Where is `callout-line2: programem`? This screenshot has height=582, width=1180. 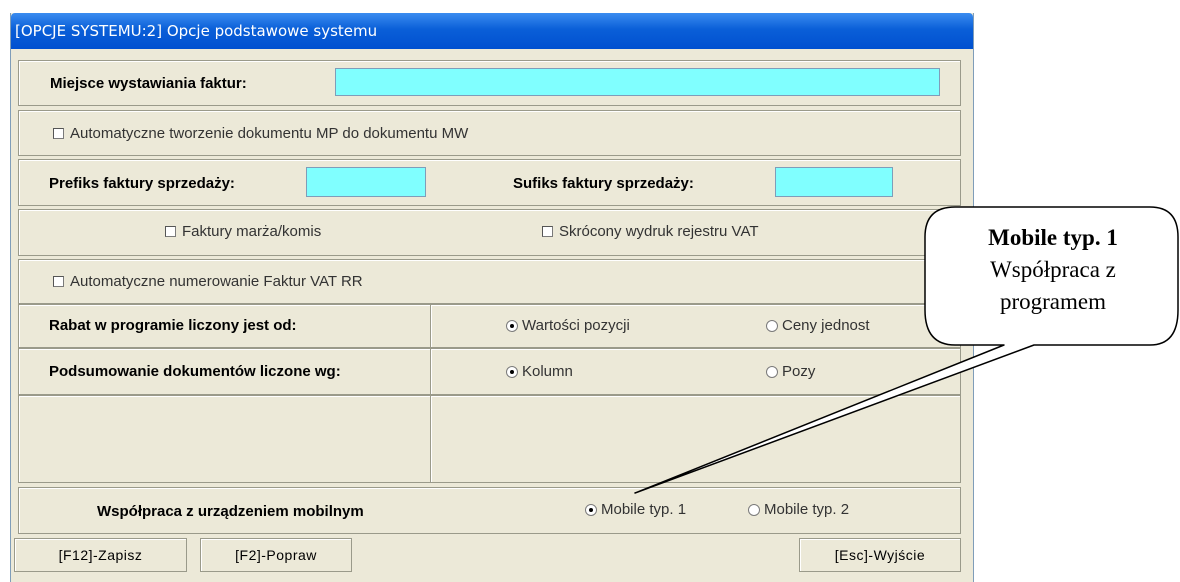 callout-line2: programem is located at coordinates (1052, 301).